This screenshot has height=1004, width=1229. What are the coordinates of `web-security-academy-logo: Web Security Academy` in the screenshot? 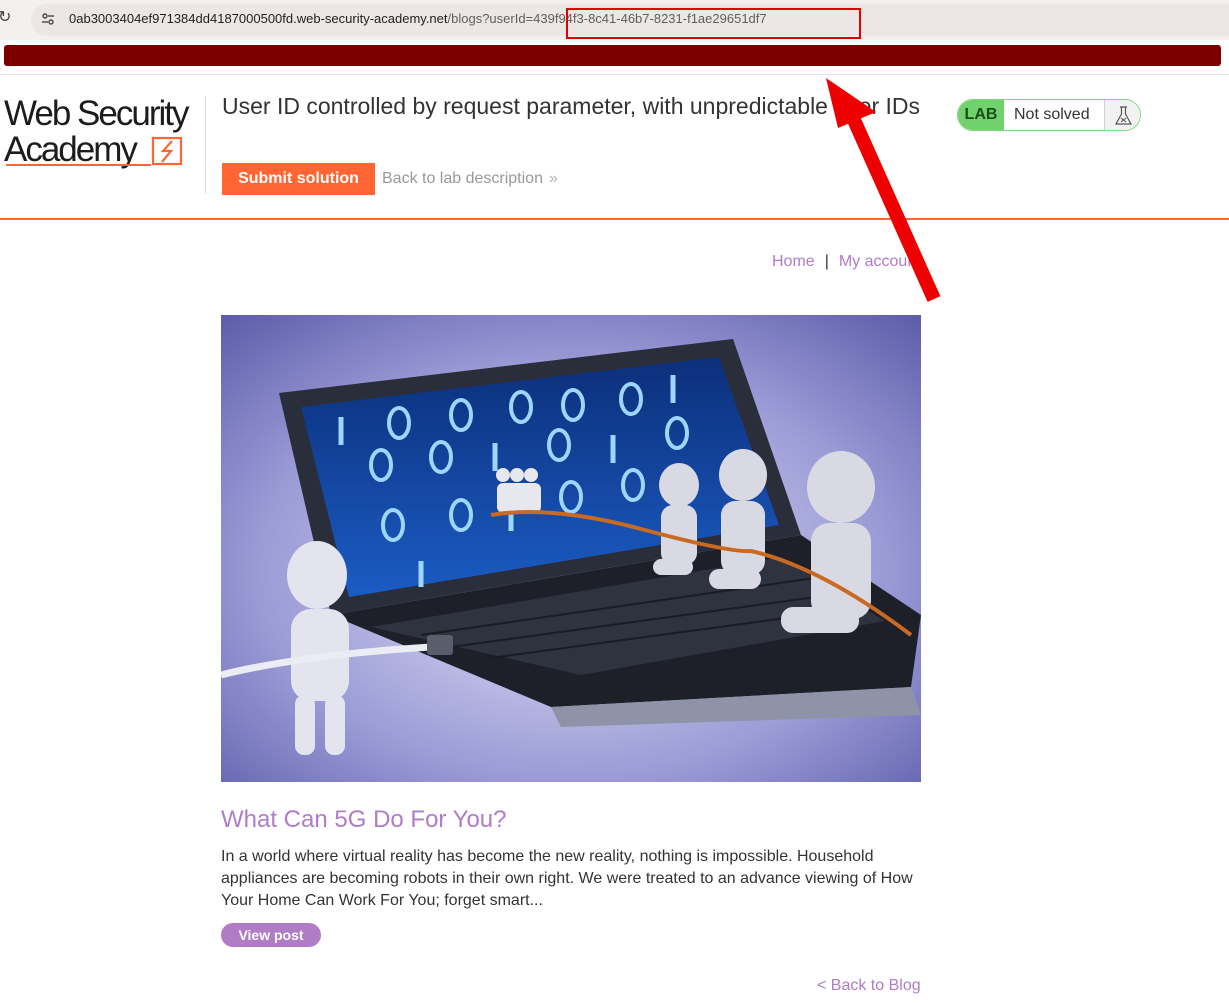 It's located at (104, 132).